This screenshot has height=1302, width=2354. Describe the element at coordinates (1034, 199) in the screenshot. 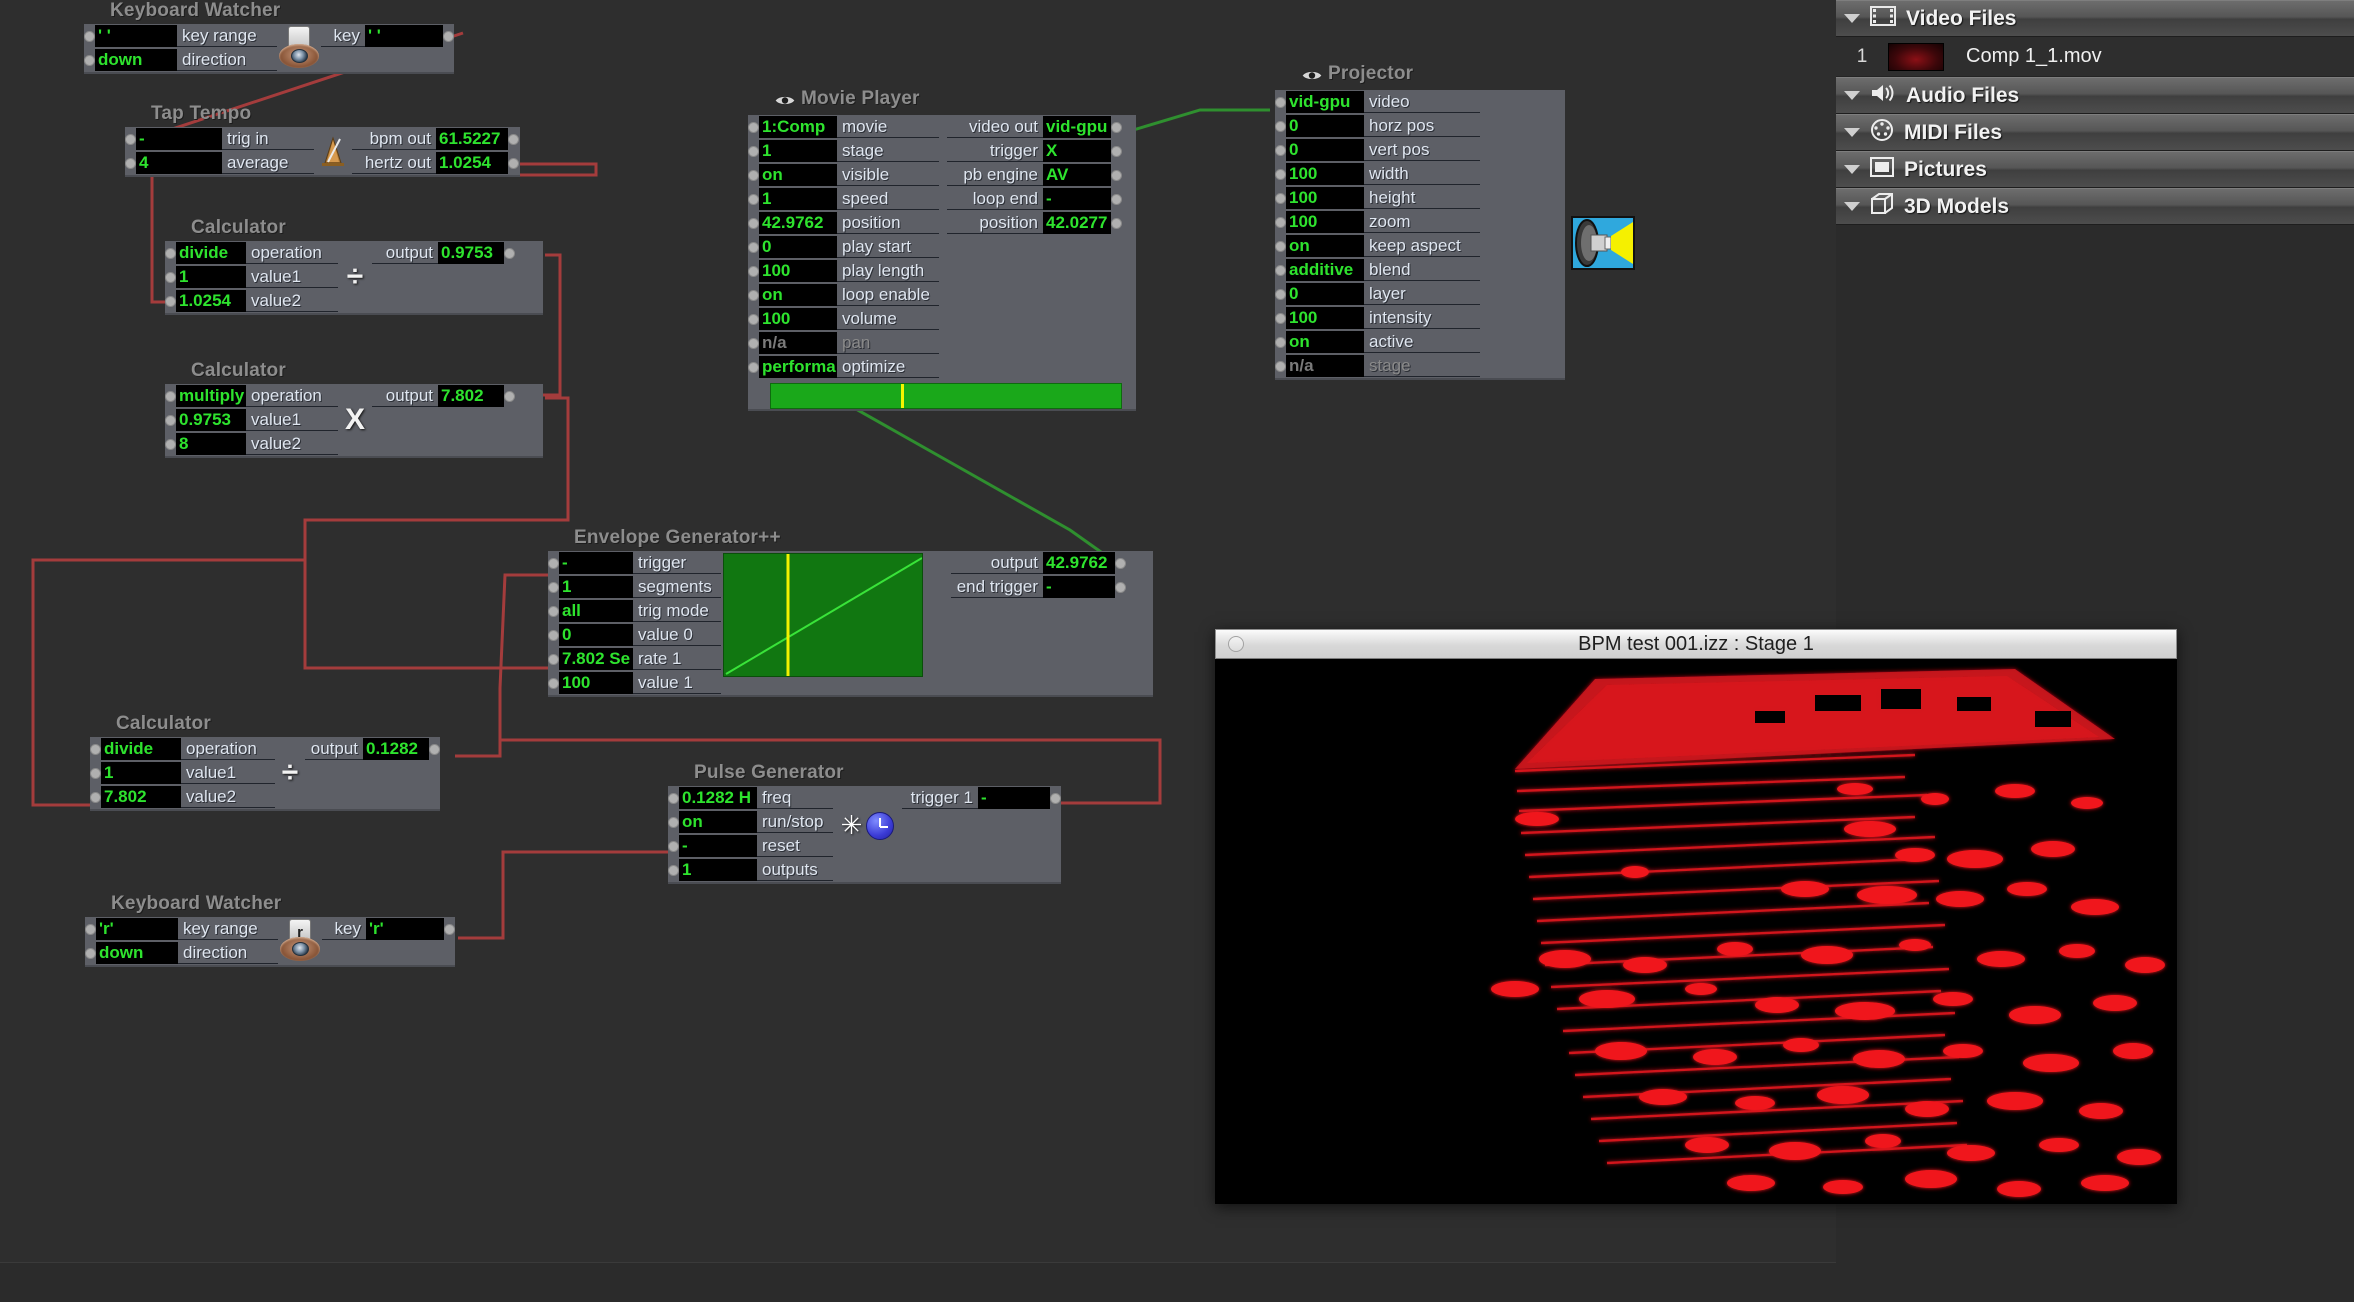

I see `output-row: loop end -` at that location.